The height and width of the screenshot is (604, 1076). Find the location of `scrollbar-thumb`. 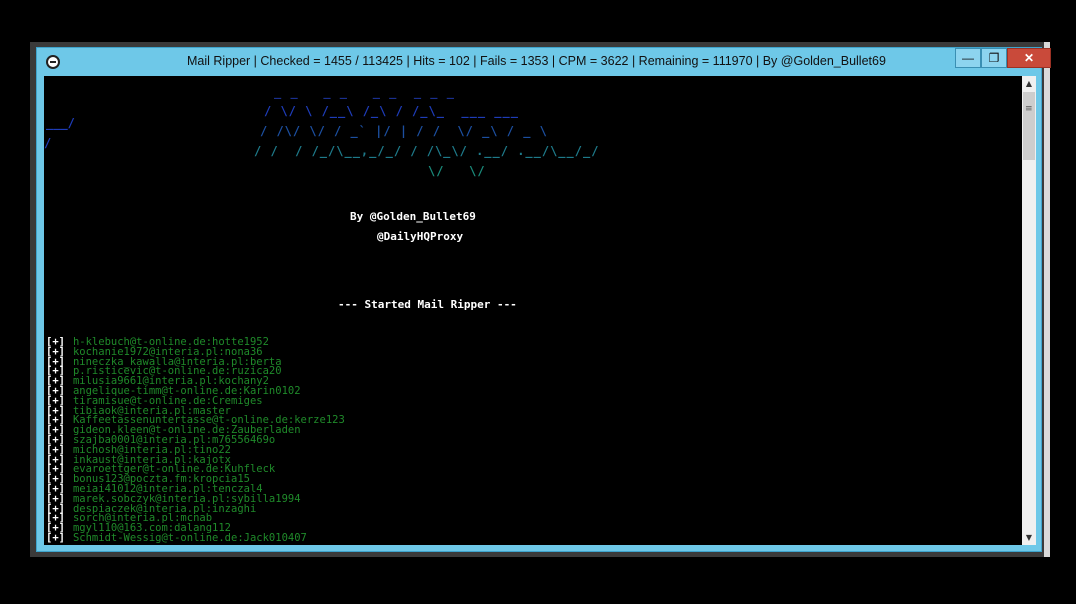

scrollbar-thumb is located at coordinates (1029, 126).